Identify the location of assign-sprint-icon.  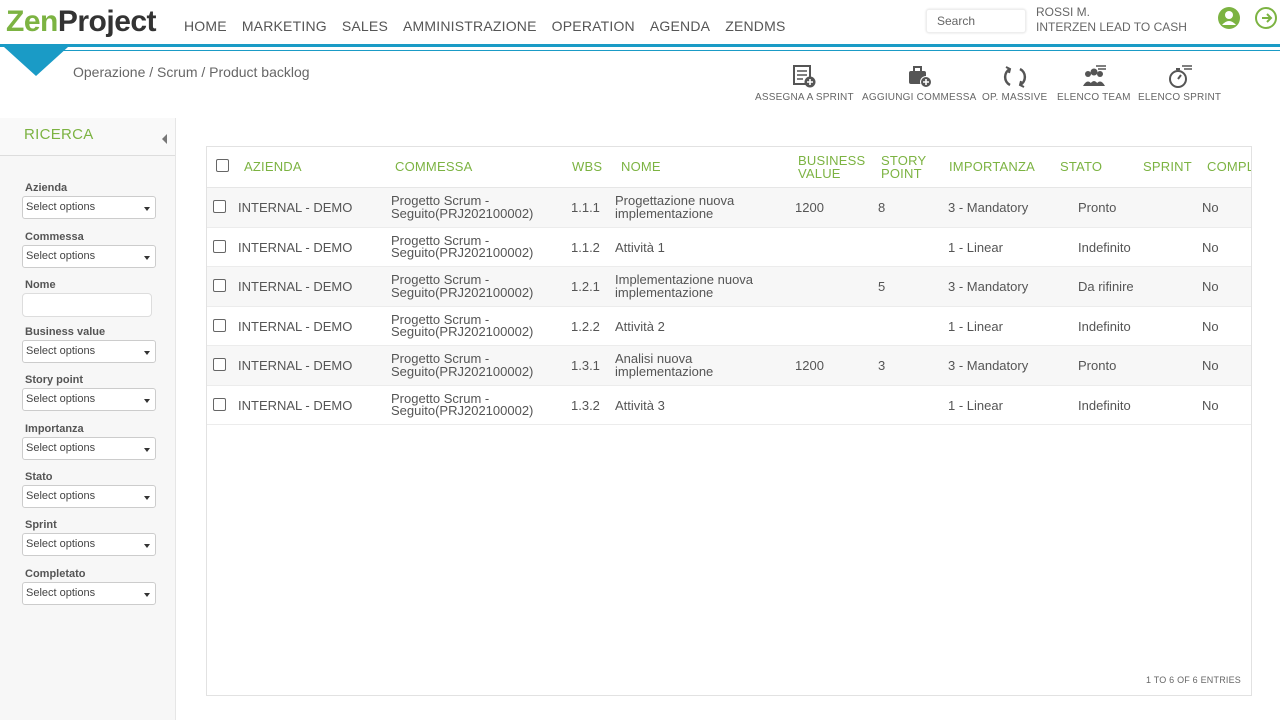
(804, 76).